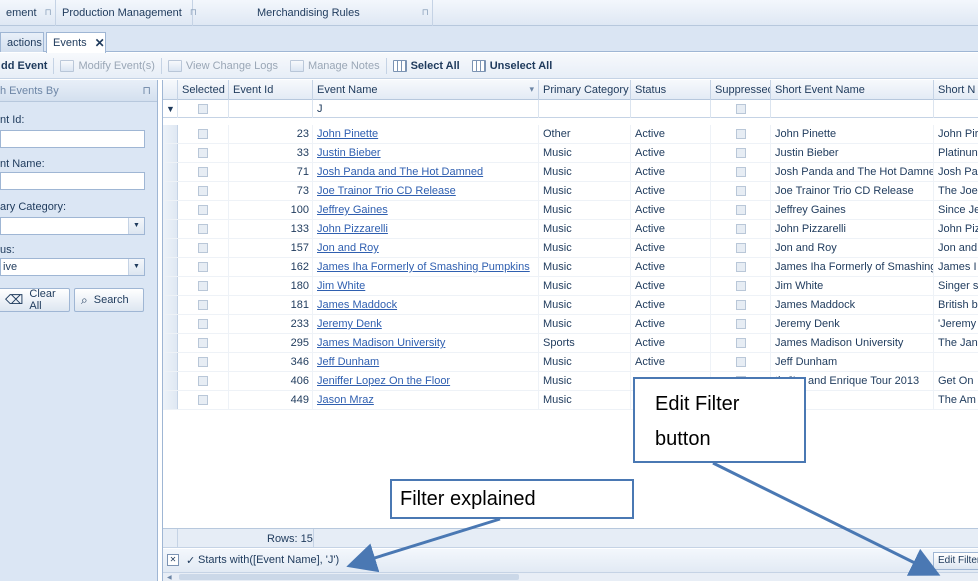  What do you see at coordinates (76, 42) in the screenshot?
I see `tab-events: Events ✕` at bounding box center [76, 42].